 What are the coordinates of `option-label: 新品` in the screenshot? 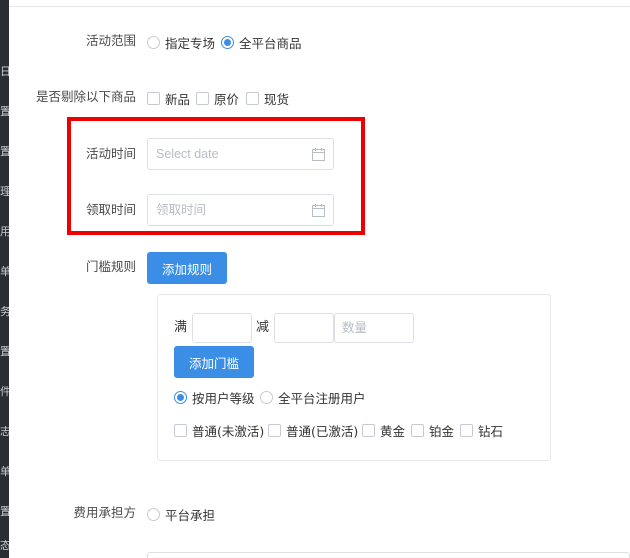 It's located at (178, 99).